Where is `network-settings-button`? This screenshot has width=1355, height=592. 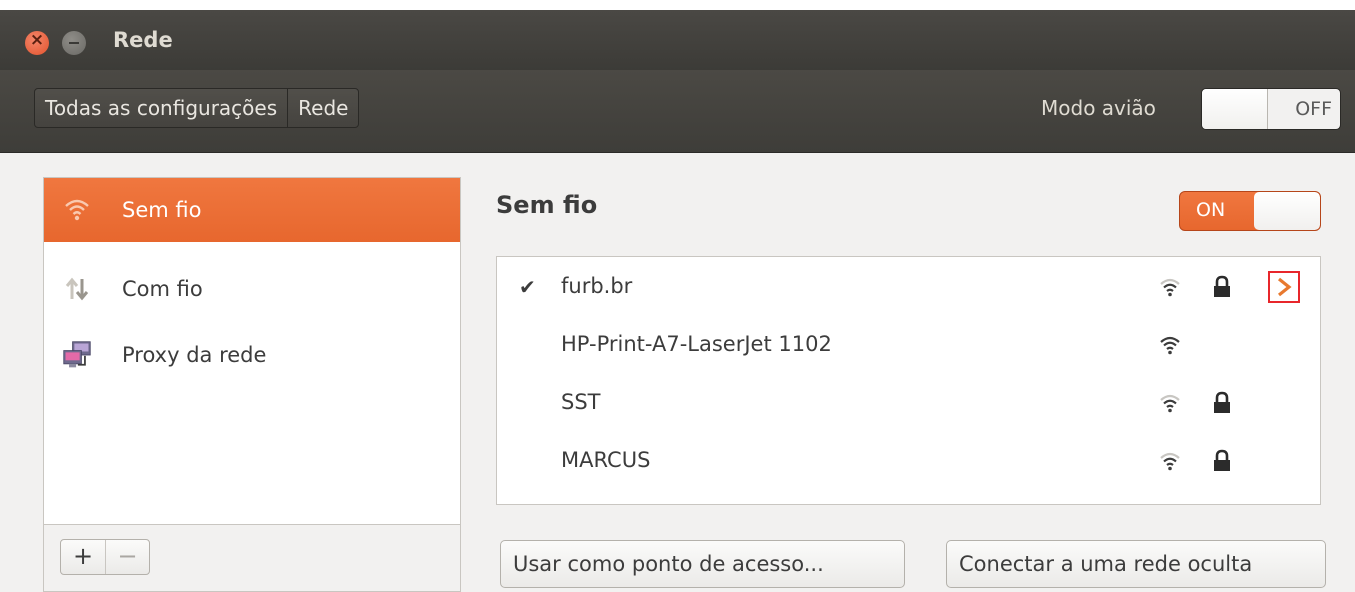
network-settings-button is located at coordinates (1284, 287).